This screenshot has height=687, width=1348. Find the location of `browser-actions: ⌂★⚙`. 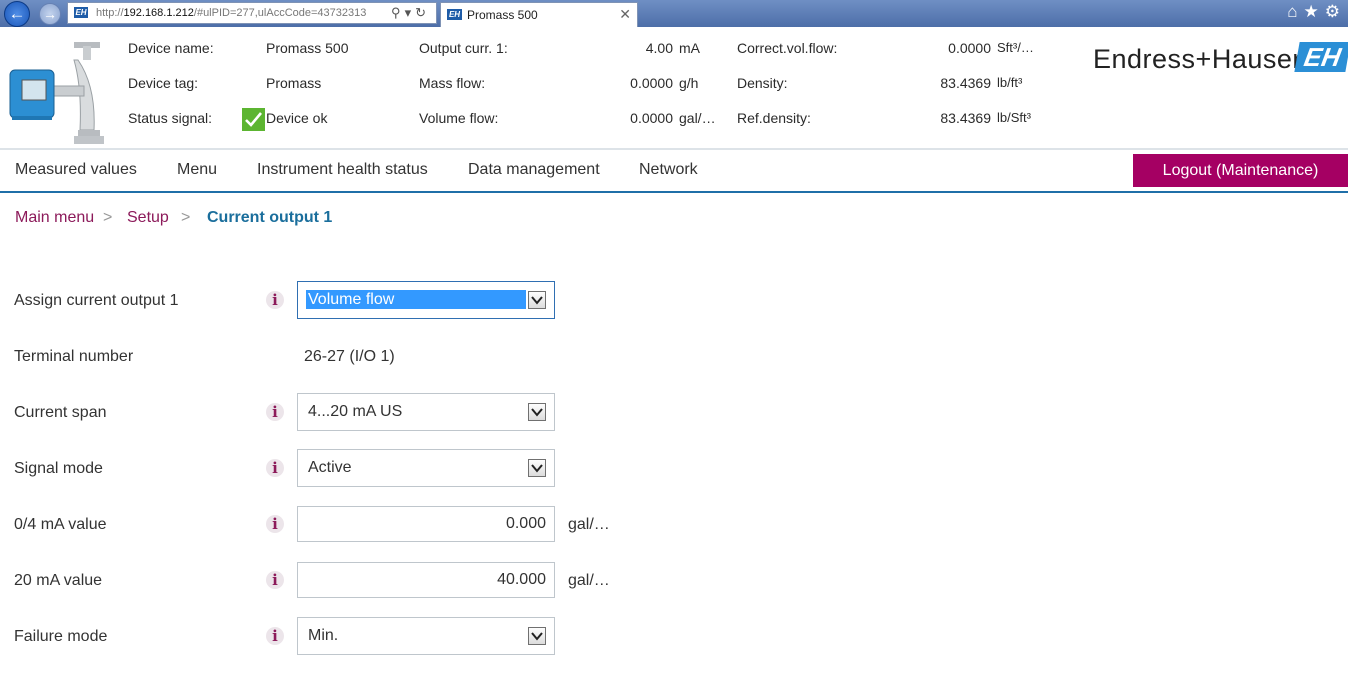

browser-actions: ⌂★⚙ is located at coordinates (1316, 12).